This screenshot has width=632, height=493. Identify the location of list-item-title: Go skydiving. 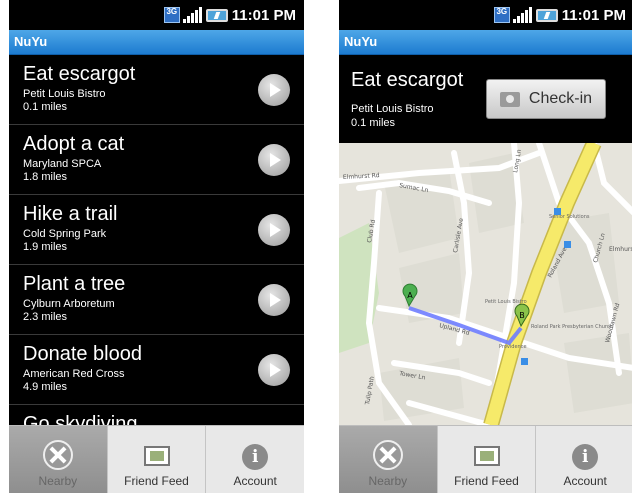
(80, 419).